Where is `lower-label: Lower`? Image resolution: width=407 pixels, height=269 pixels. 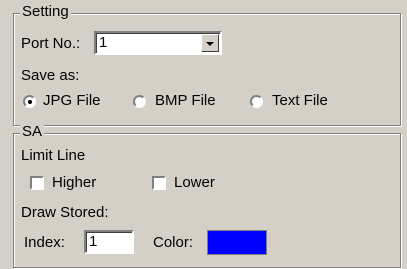 lower-label: Lower is located at coordinates (194, 183).